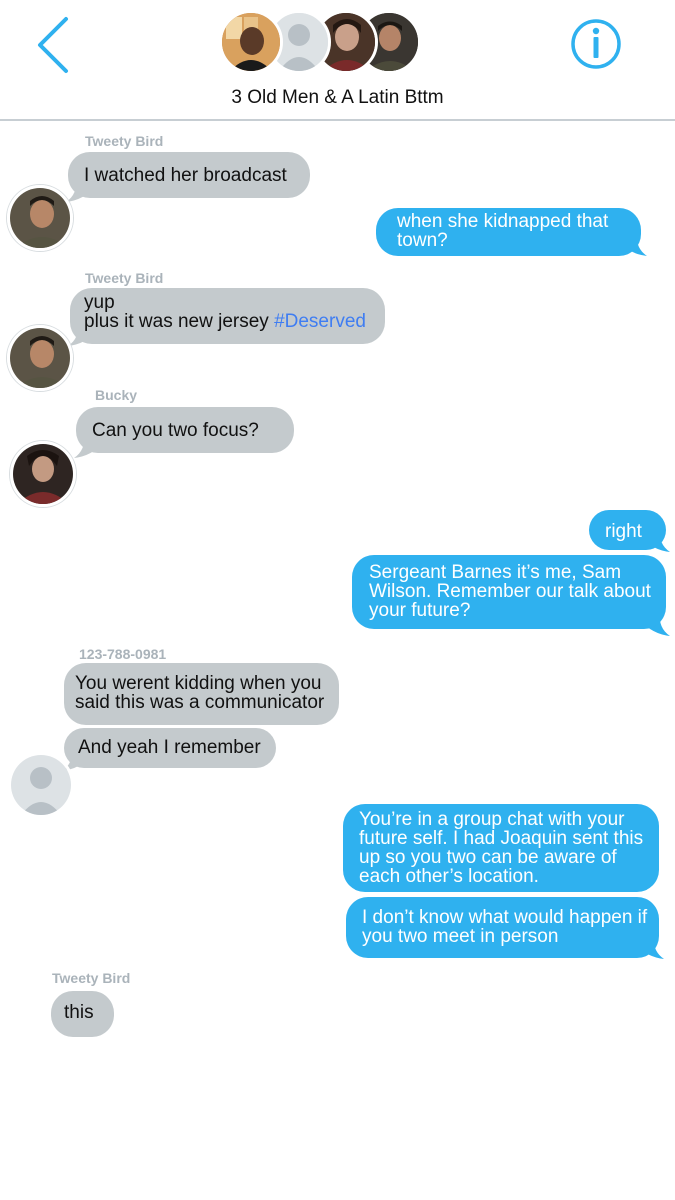 The image size is (675, 1200). I want to click on message-bubble-incoming: yup plus it was new jersey #Deserved, so click(227, 316).